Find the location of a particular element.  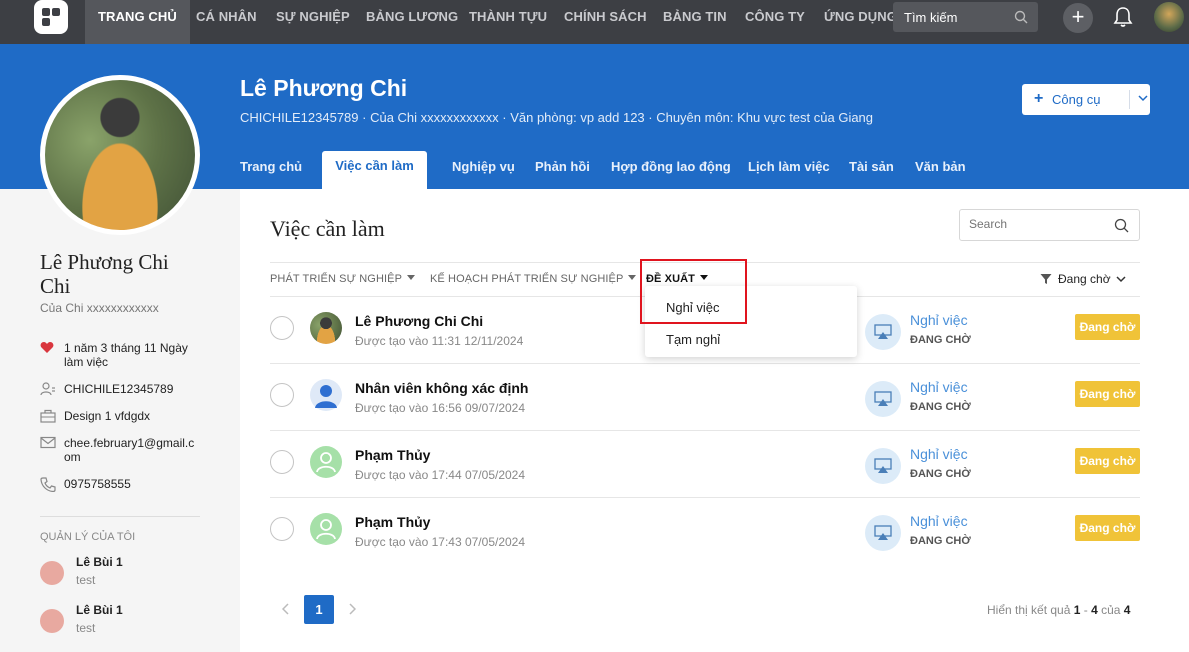

tools-button: + Công cụ is located at coordinates (1086, 99).